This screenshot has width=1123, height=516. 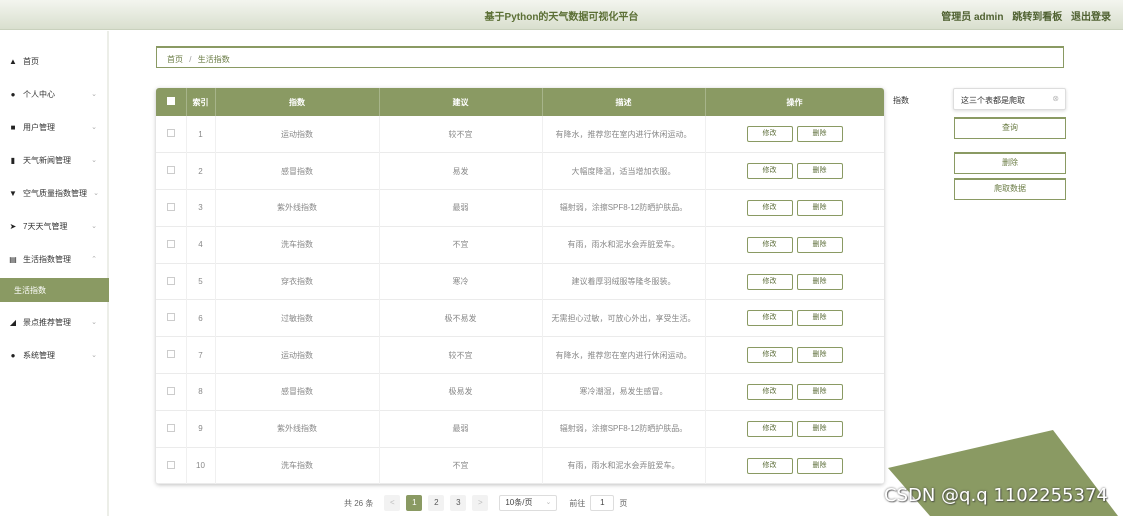 I want to click on row-index: 10, so click(x=201, y=465).